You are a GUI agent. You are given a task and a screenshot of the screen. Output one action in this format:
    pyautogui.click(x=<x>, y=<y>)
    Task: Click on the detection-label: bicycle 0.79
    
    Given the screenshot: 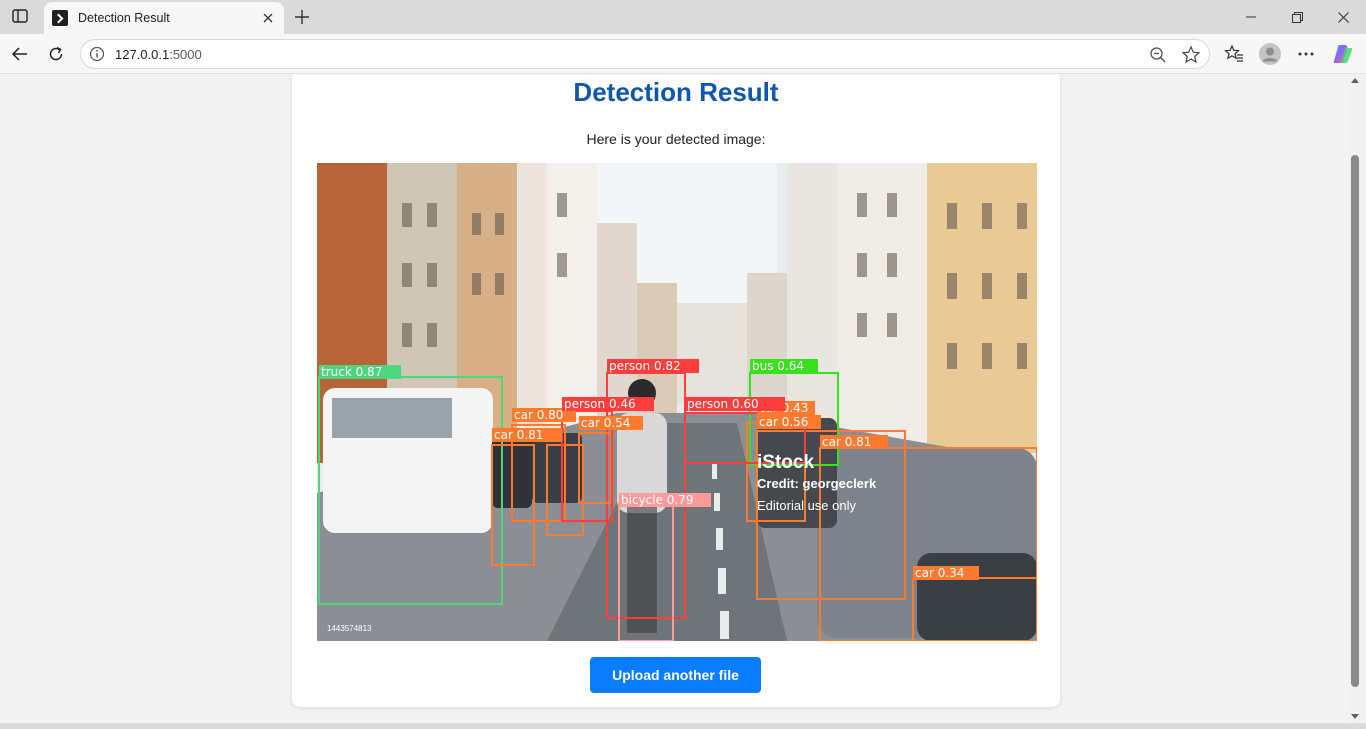 What is the action you would take?
    pyautogui.click(x=657, y=500)
    